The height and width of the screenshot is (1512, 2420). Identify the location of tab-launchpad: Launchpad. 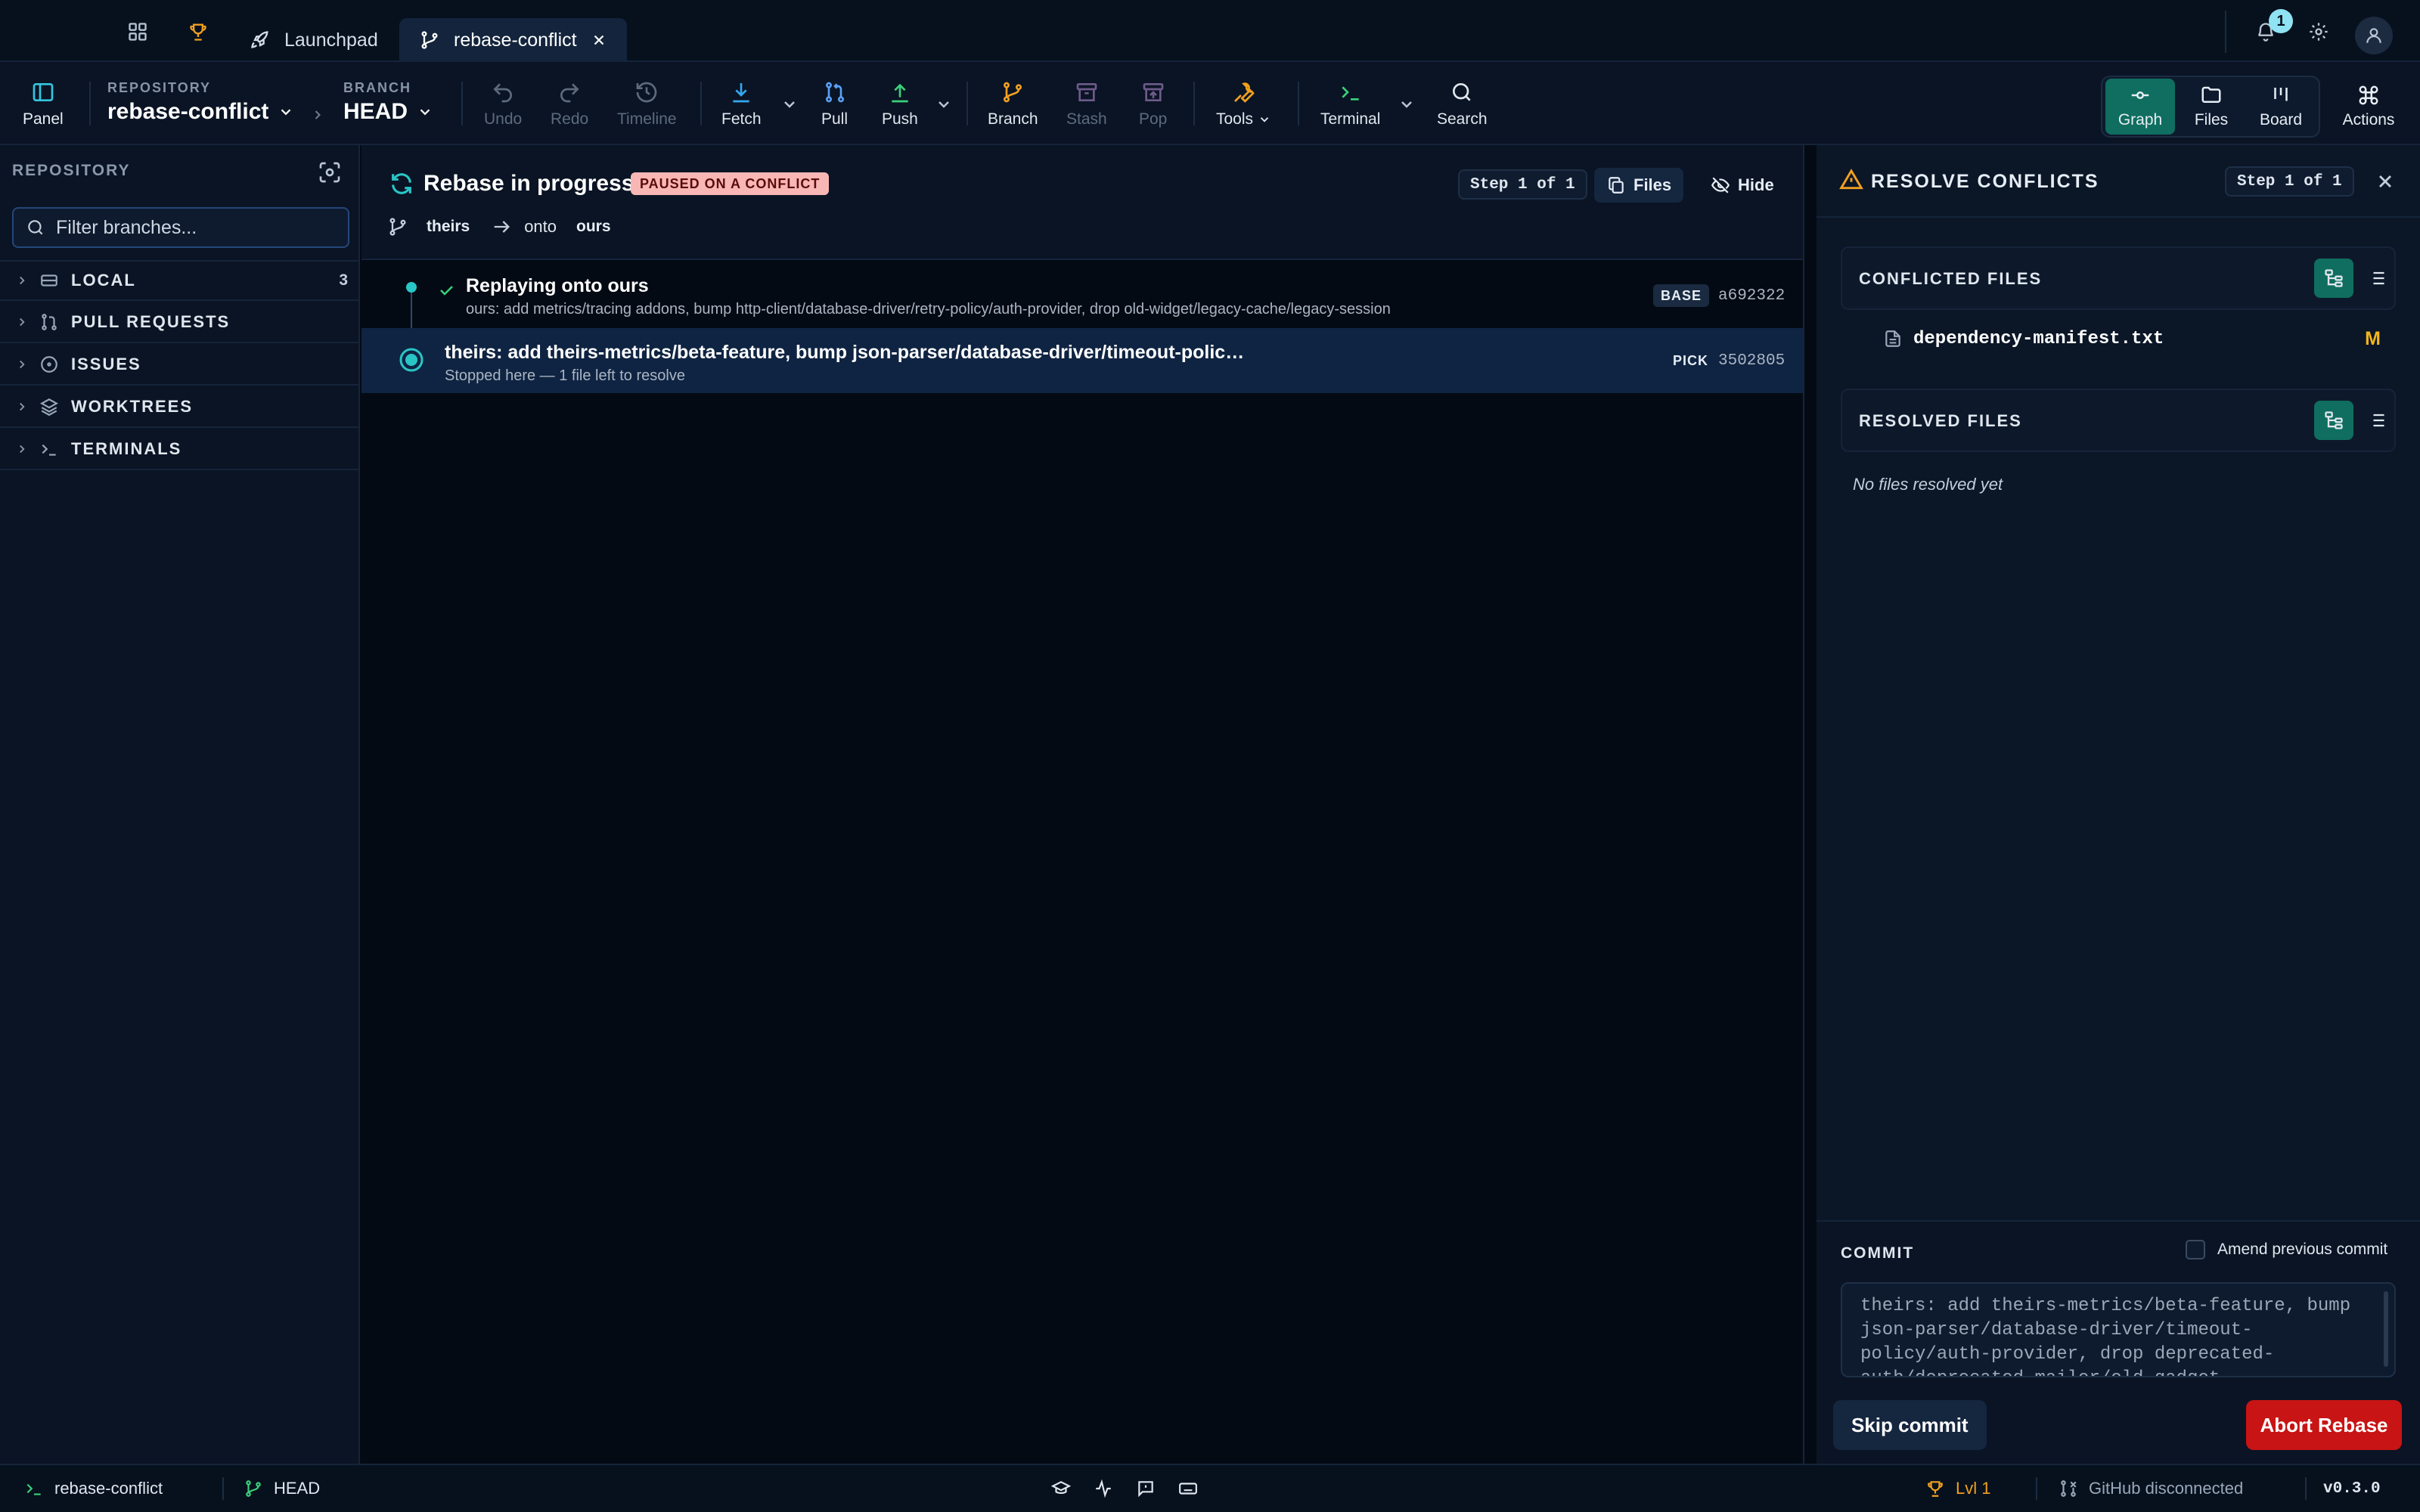
(314, 40).